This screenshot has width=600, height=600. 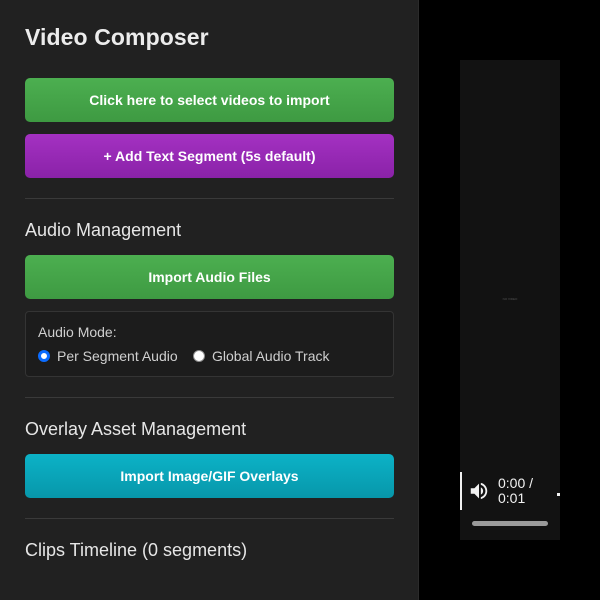 What do you see at coordinates (136, 550) in the screenshot?
I see `clips-timeline-title: Clips Timeline (0 segments)` at bounding box center [136, 550].